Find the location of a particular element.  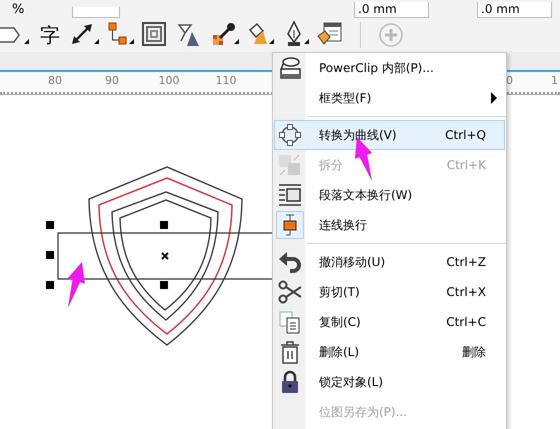

menu-item: 连线换行 is located at coordinates (389, 225).